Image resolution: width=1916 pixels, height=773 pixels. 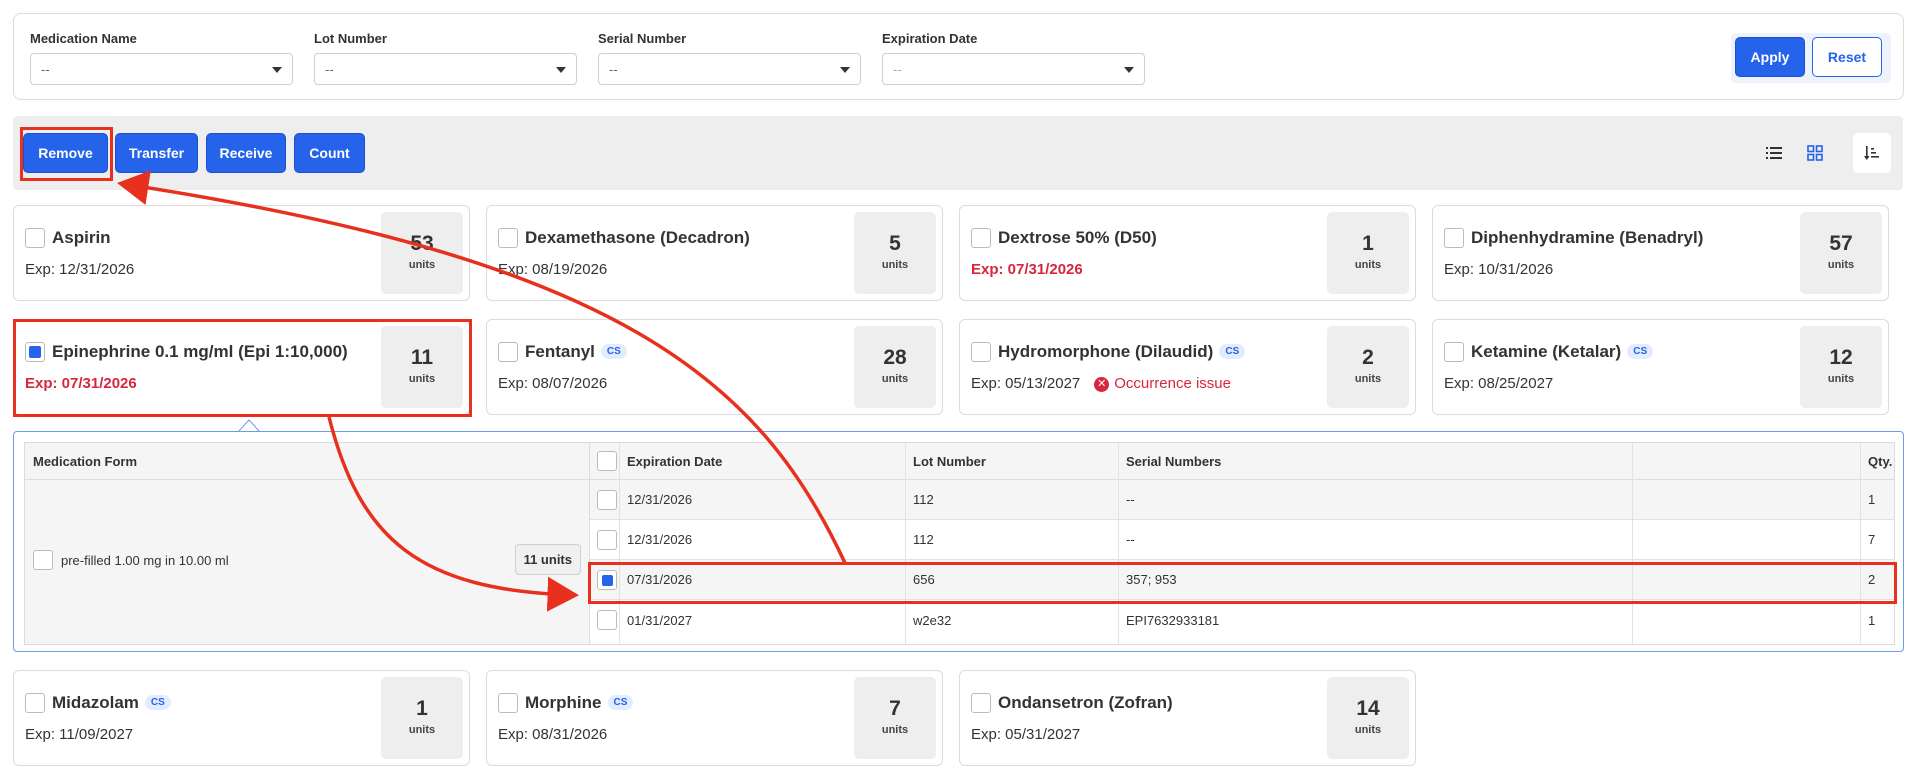 What do you see at coordinates (1027, 269) in the screenshot?
I see `card-expiration: Exp: 07/31/2026` at bounding box center [1027, 269].